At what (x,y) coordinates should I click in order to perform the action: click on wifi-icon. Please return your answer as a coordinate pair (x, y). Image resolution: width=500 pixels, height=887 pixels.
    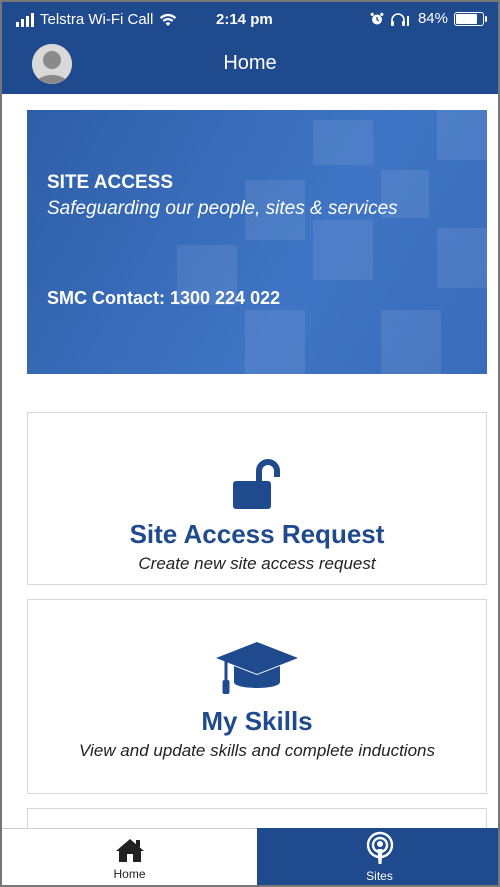
    Looking at the image, I should click on (168, 19).